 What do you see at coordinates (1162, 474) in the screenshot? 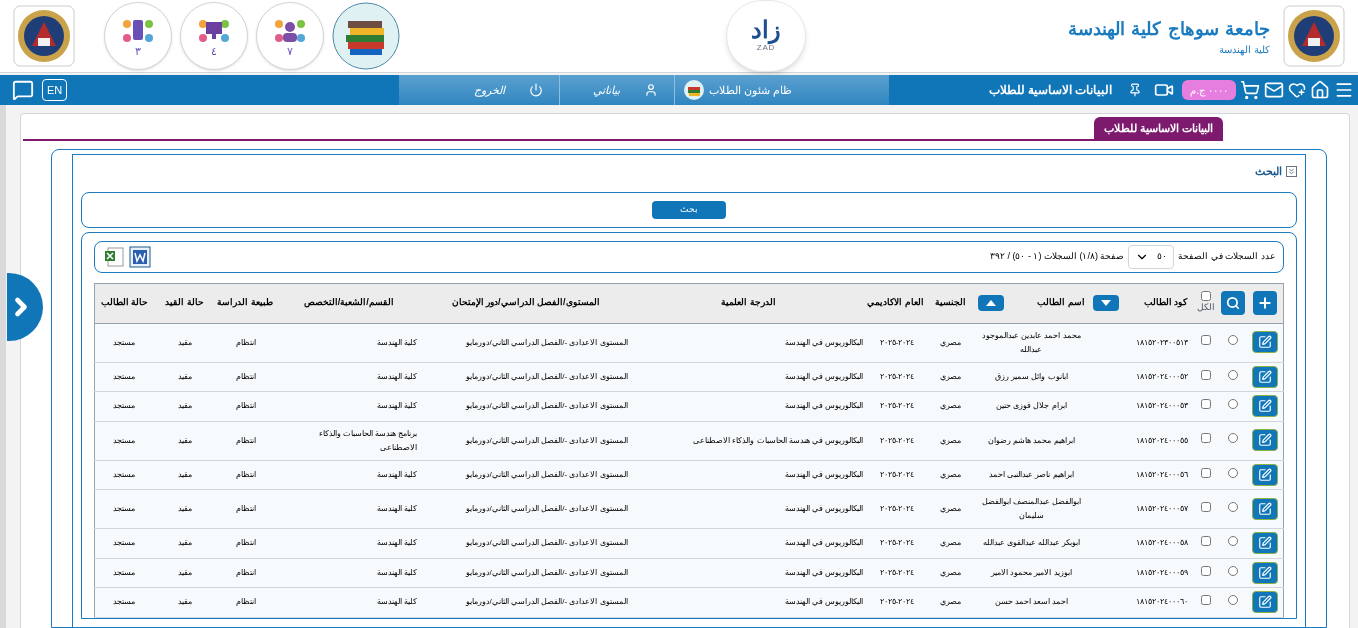
I see `table-cell: ١٨١٥٢٠٢٤٠٠٠٥٦` at bounding box center [1162, 474].